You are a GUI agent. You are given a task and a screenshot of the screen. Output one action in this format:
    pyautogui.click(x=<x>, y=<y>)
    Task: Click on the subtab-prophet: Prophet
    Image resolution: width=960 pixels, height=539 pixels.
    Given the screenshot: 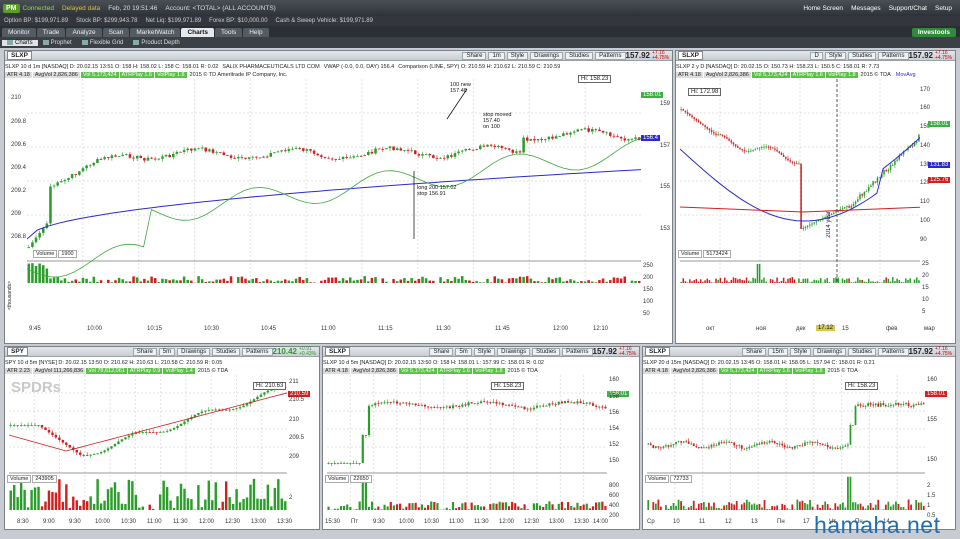 What is the action you would take?
    pyautogui.click(x=57, y=43)
    